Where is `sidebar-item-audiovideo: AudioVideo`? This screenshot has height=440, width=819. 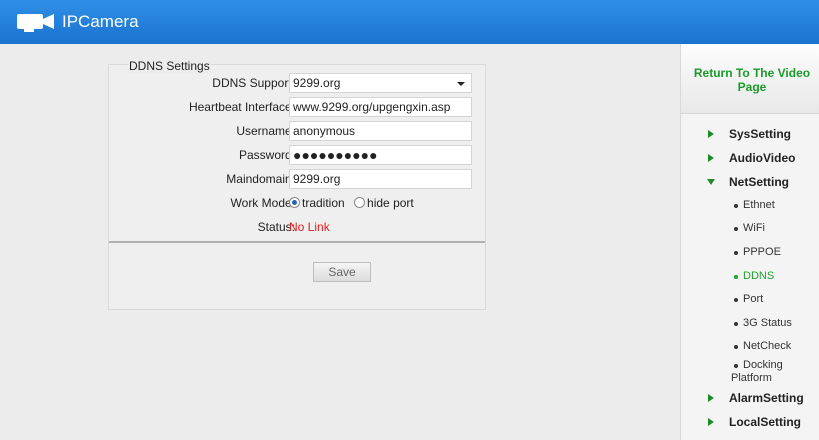
sidebar-item-audiovideo: AudioVideo is located at coordinates (750, 160).